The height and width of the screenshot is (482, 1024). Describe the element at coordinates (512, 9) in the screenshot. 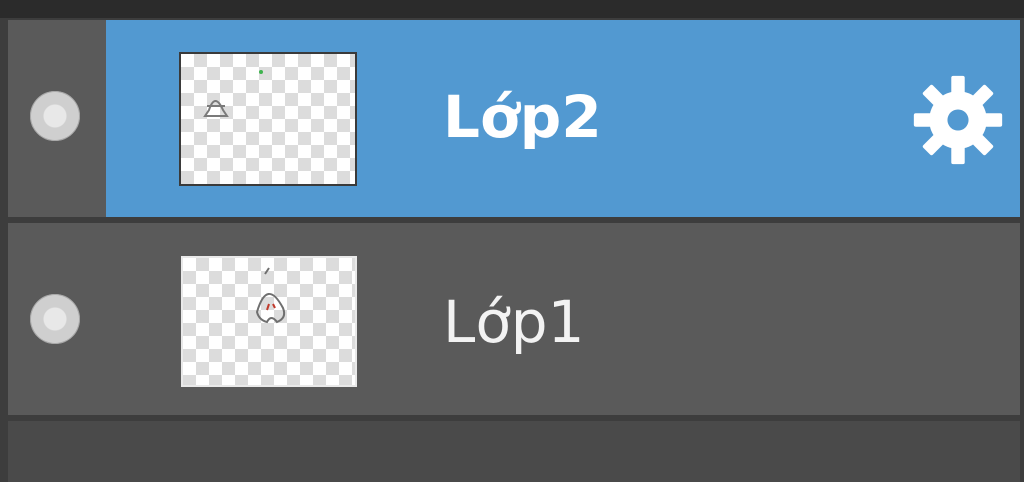

I see `panel-top-divider` at that location.